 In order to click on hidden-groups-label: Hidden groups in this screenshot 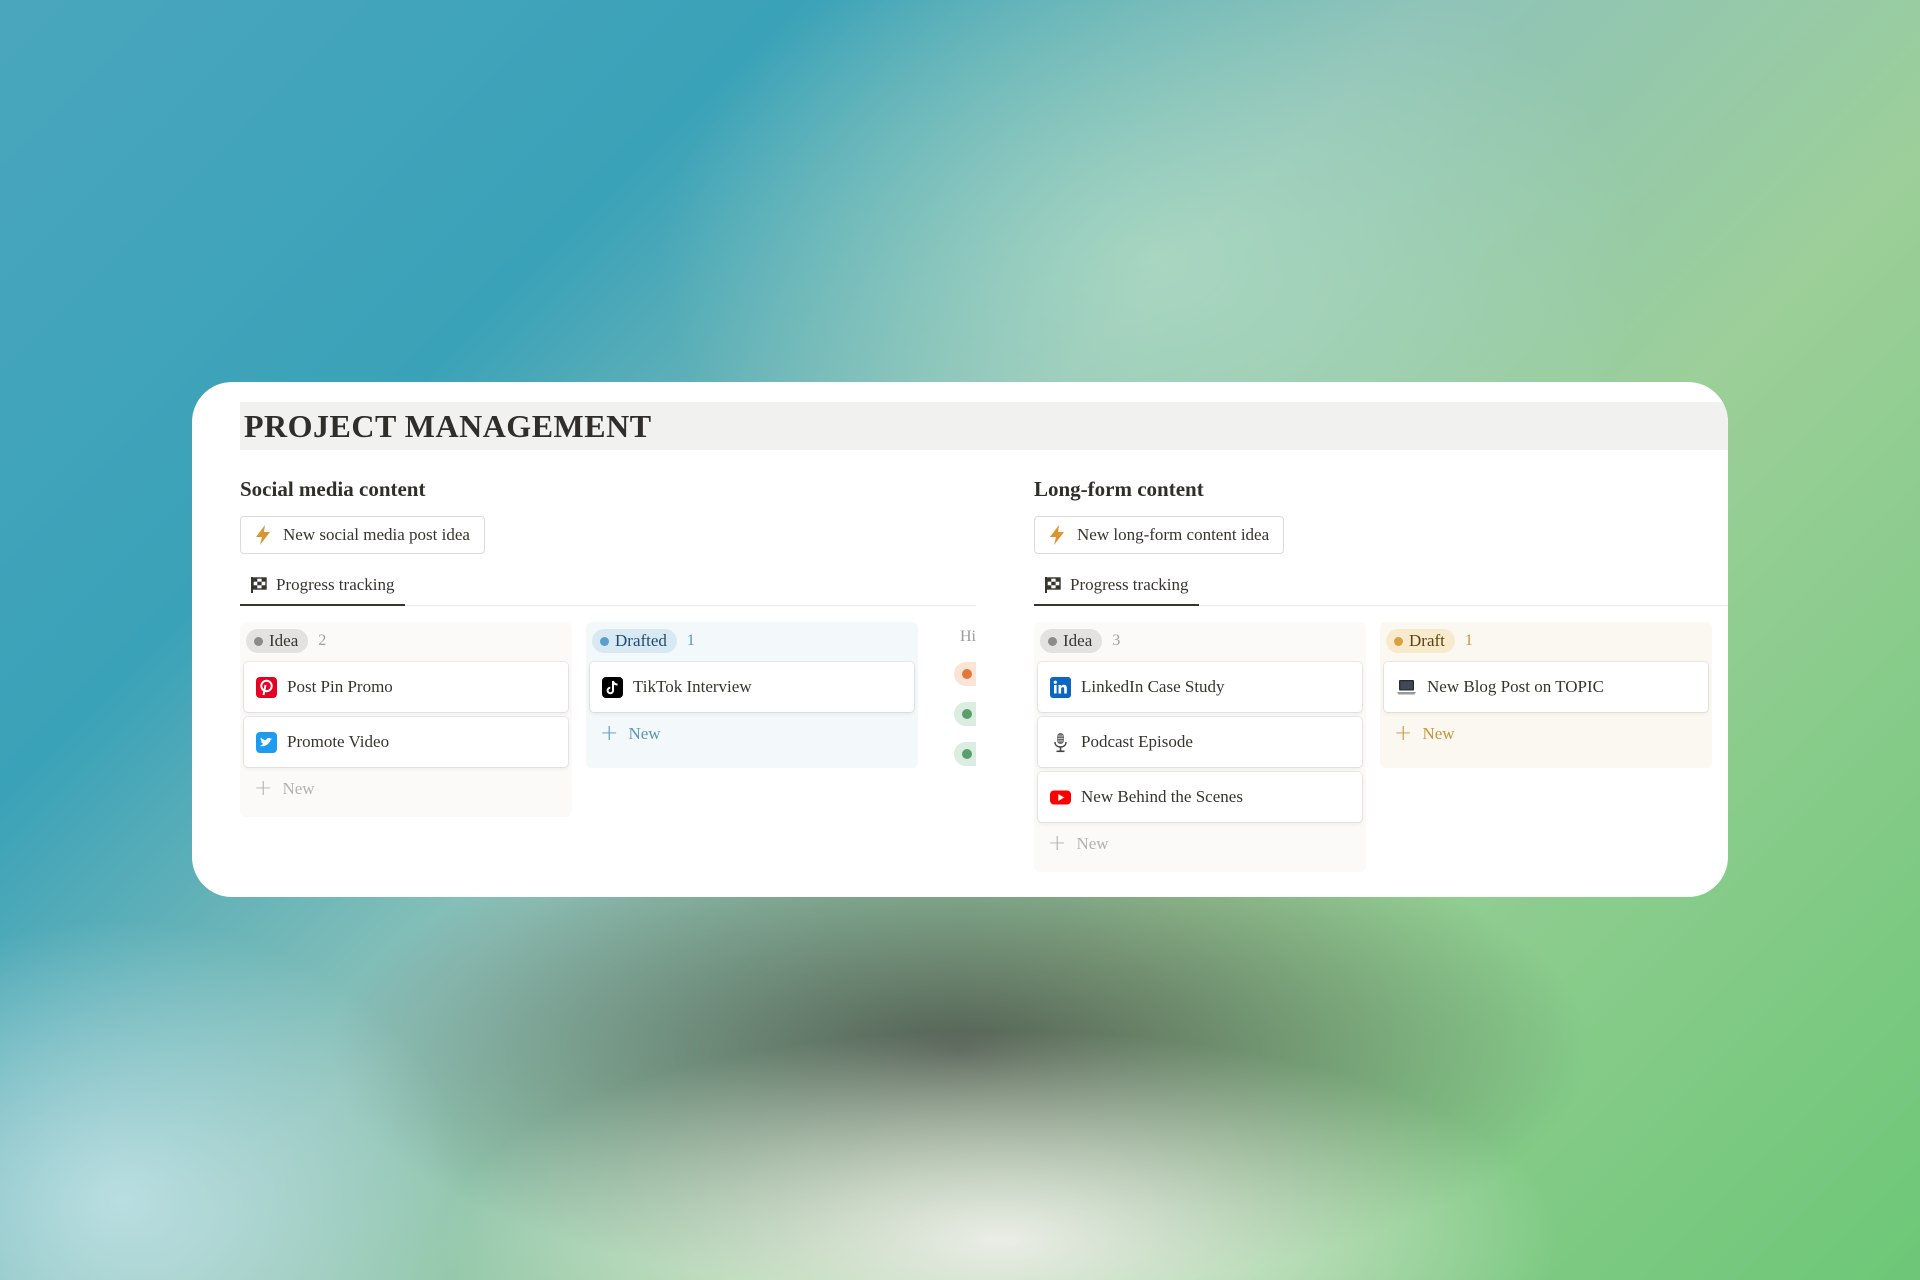, I will do `click(968, 636)`.